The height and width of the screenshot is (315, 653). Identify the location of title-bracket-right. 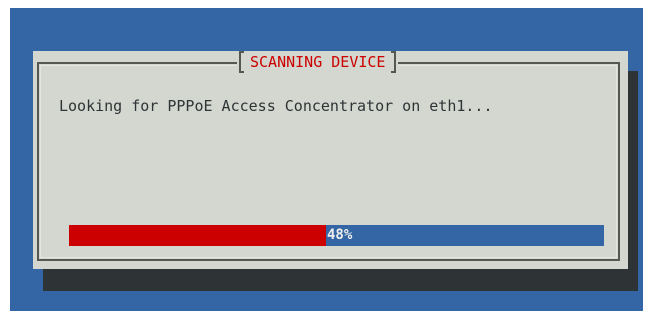
(394, 62).